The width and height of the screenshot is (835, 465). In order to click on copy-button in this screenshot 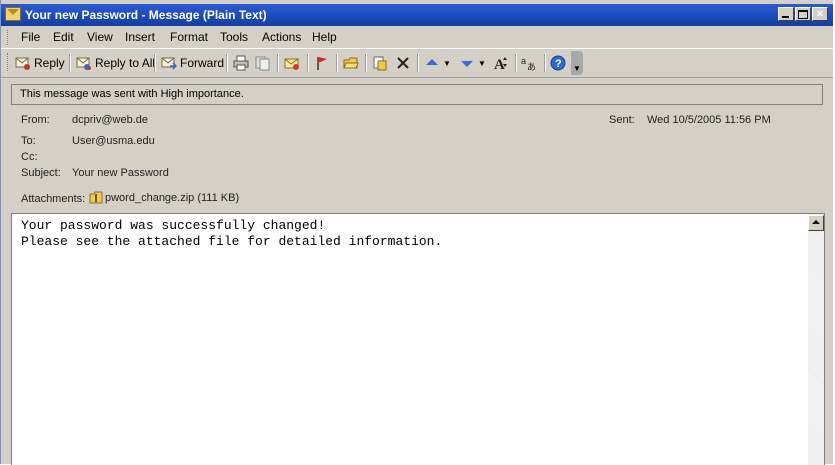, I will do `click(263, 63)`.